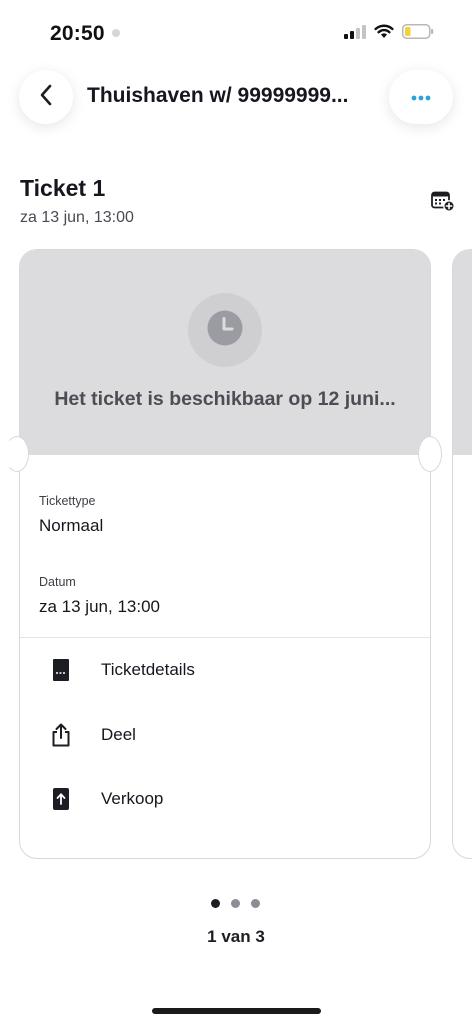  I want to click on ticket-date: za 13 jun, 13:00, so click(77, 217).